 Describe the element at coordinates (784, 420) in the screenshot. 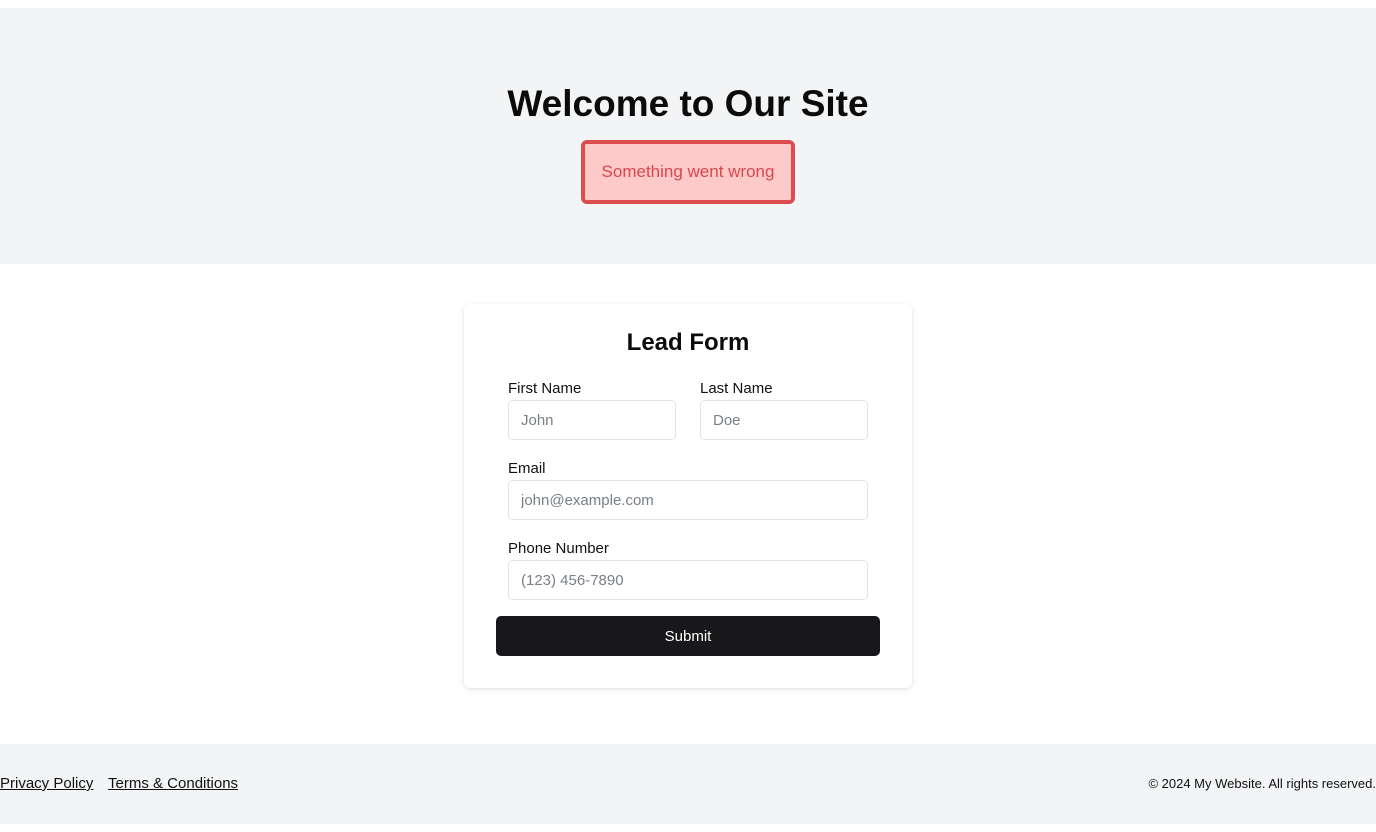

I see `last-name-input` at that location.